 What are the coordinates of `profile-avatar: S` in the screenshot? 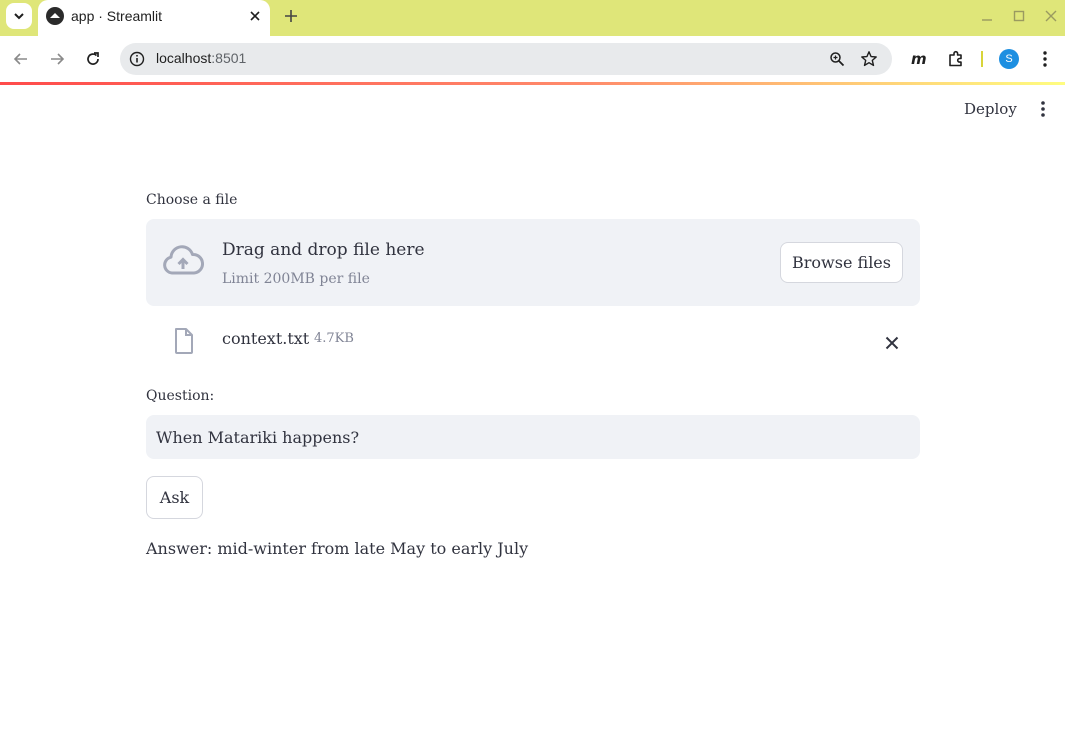 It's located at (1009, 59).